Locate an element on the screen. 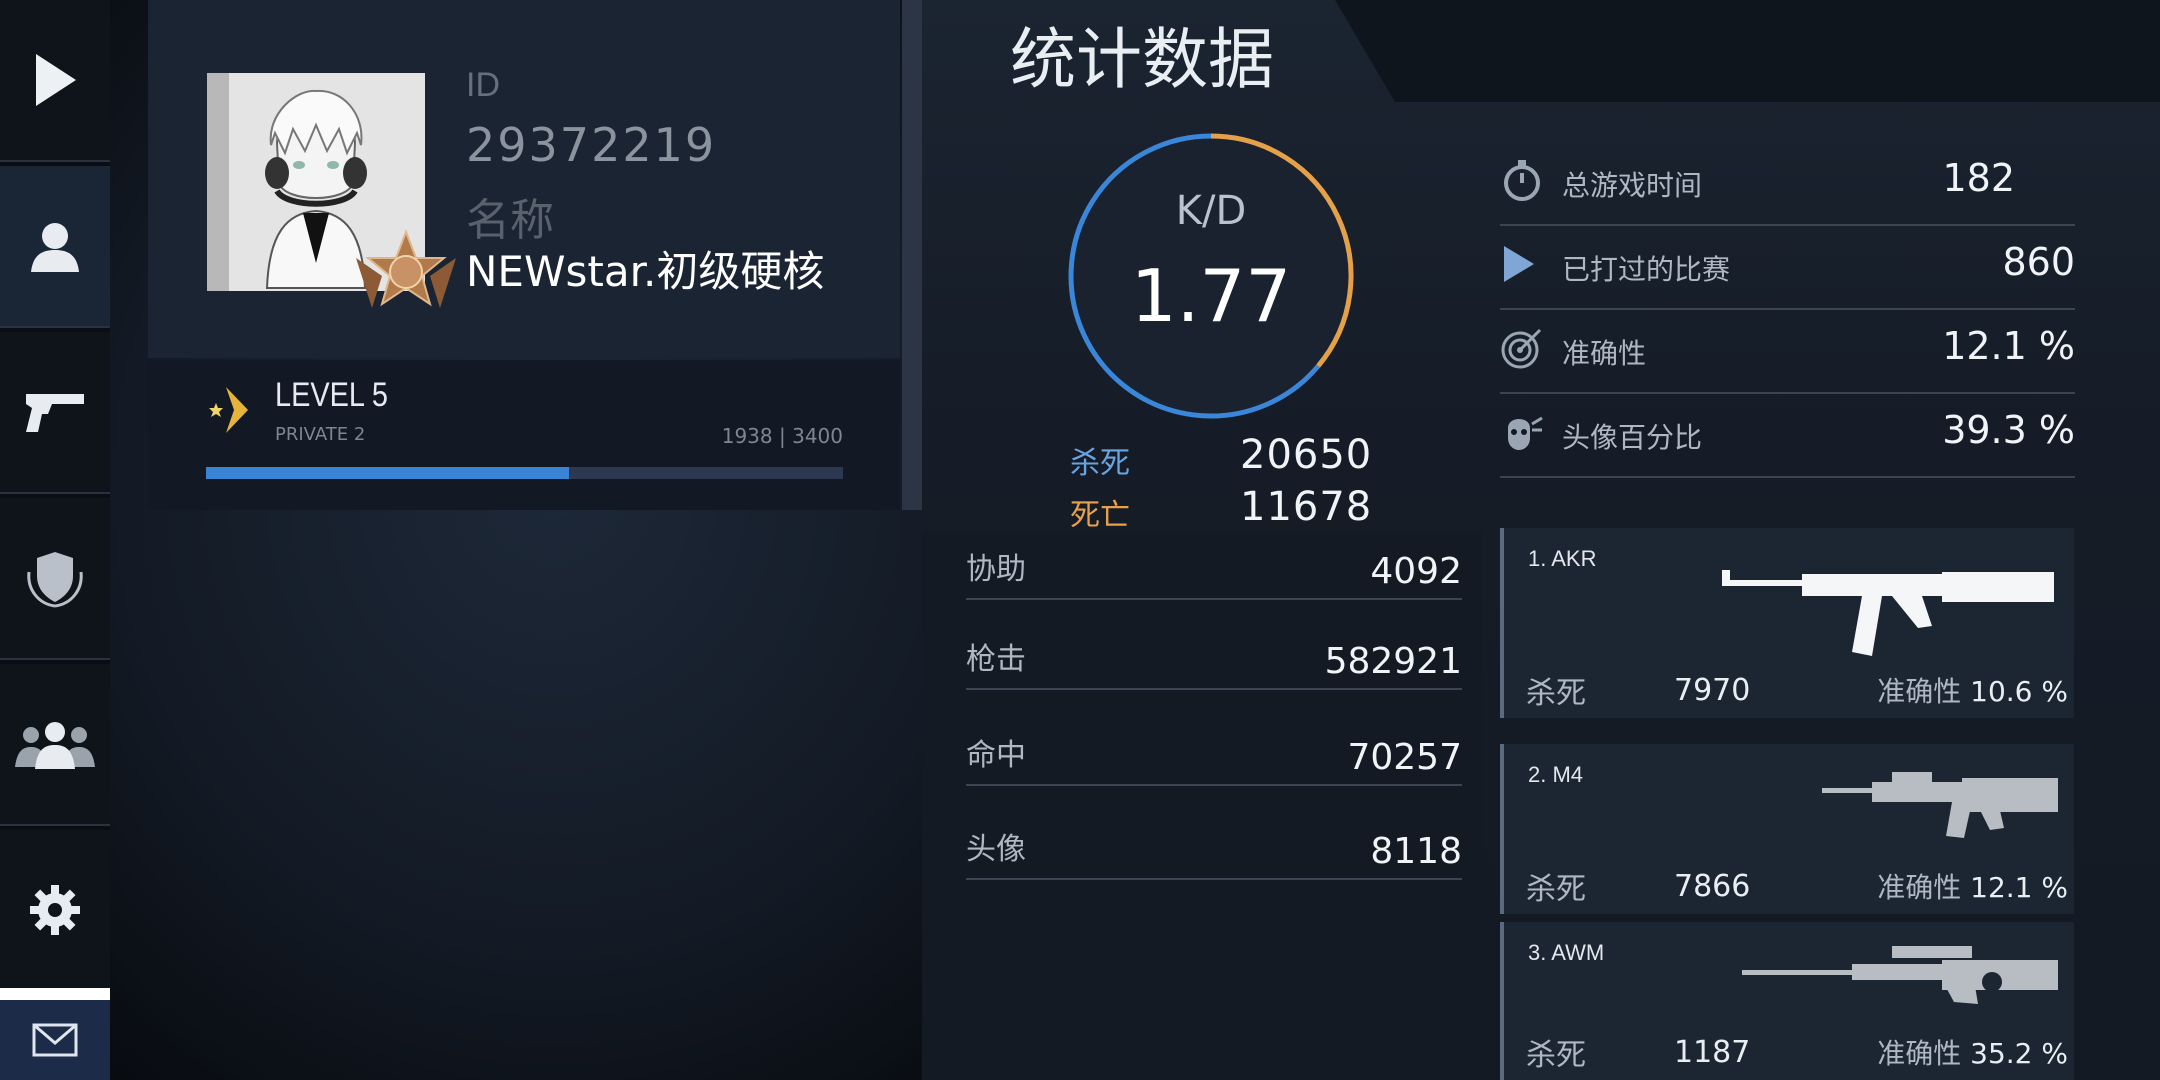 The width and height of the screenshot is (2160, 1080). nav-play-button is located at coordinates (55, 81).